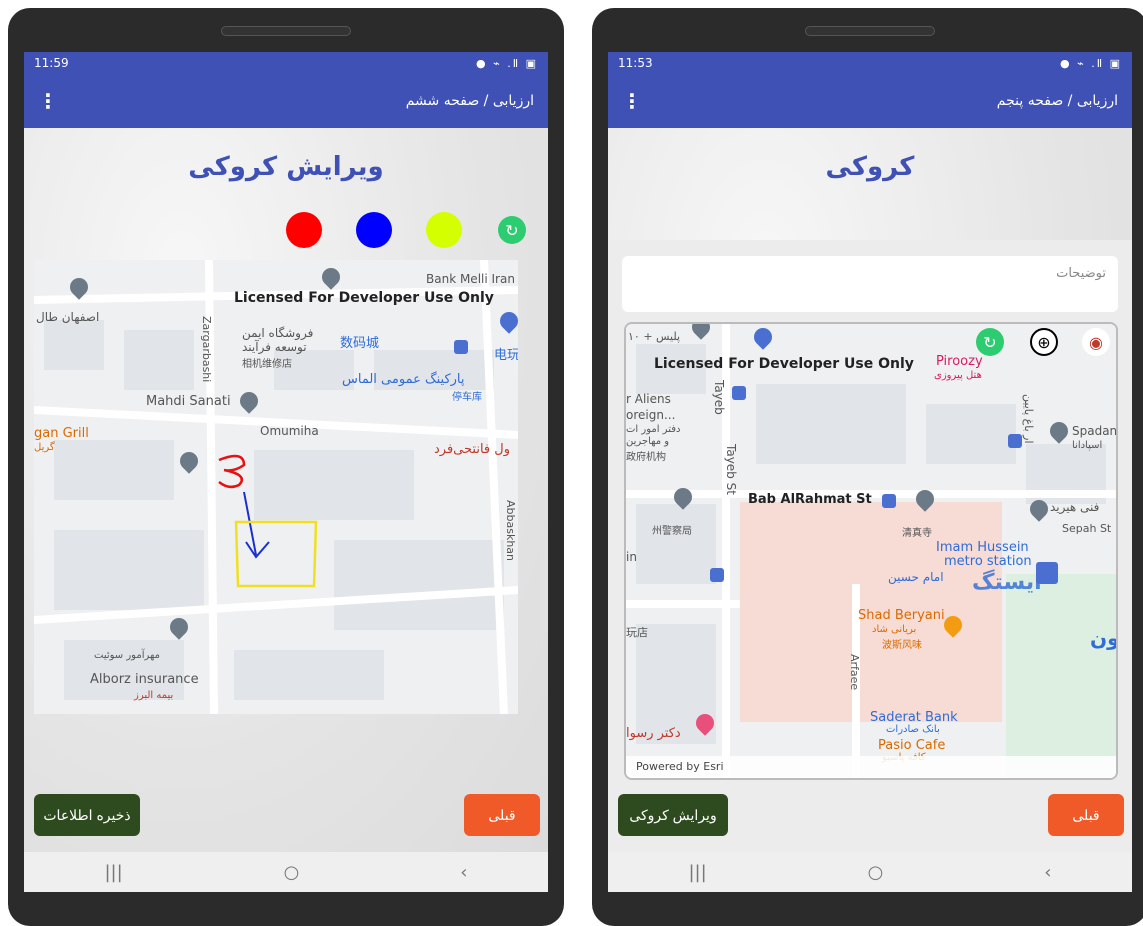  What do you see at coordinates (913, 729) in the screenshot?
I see `map-label: بانک صادرات` at bounding box center [913, 729].